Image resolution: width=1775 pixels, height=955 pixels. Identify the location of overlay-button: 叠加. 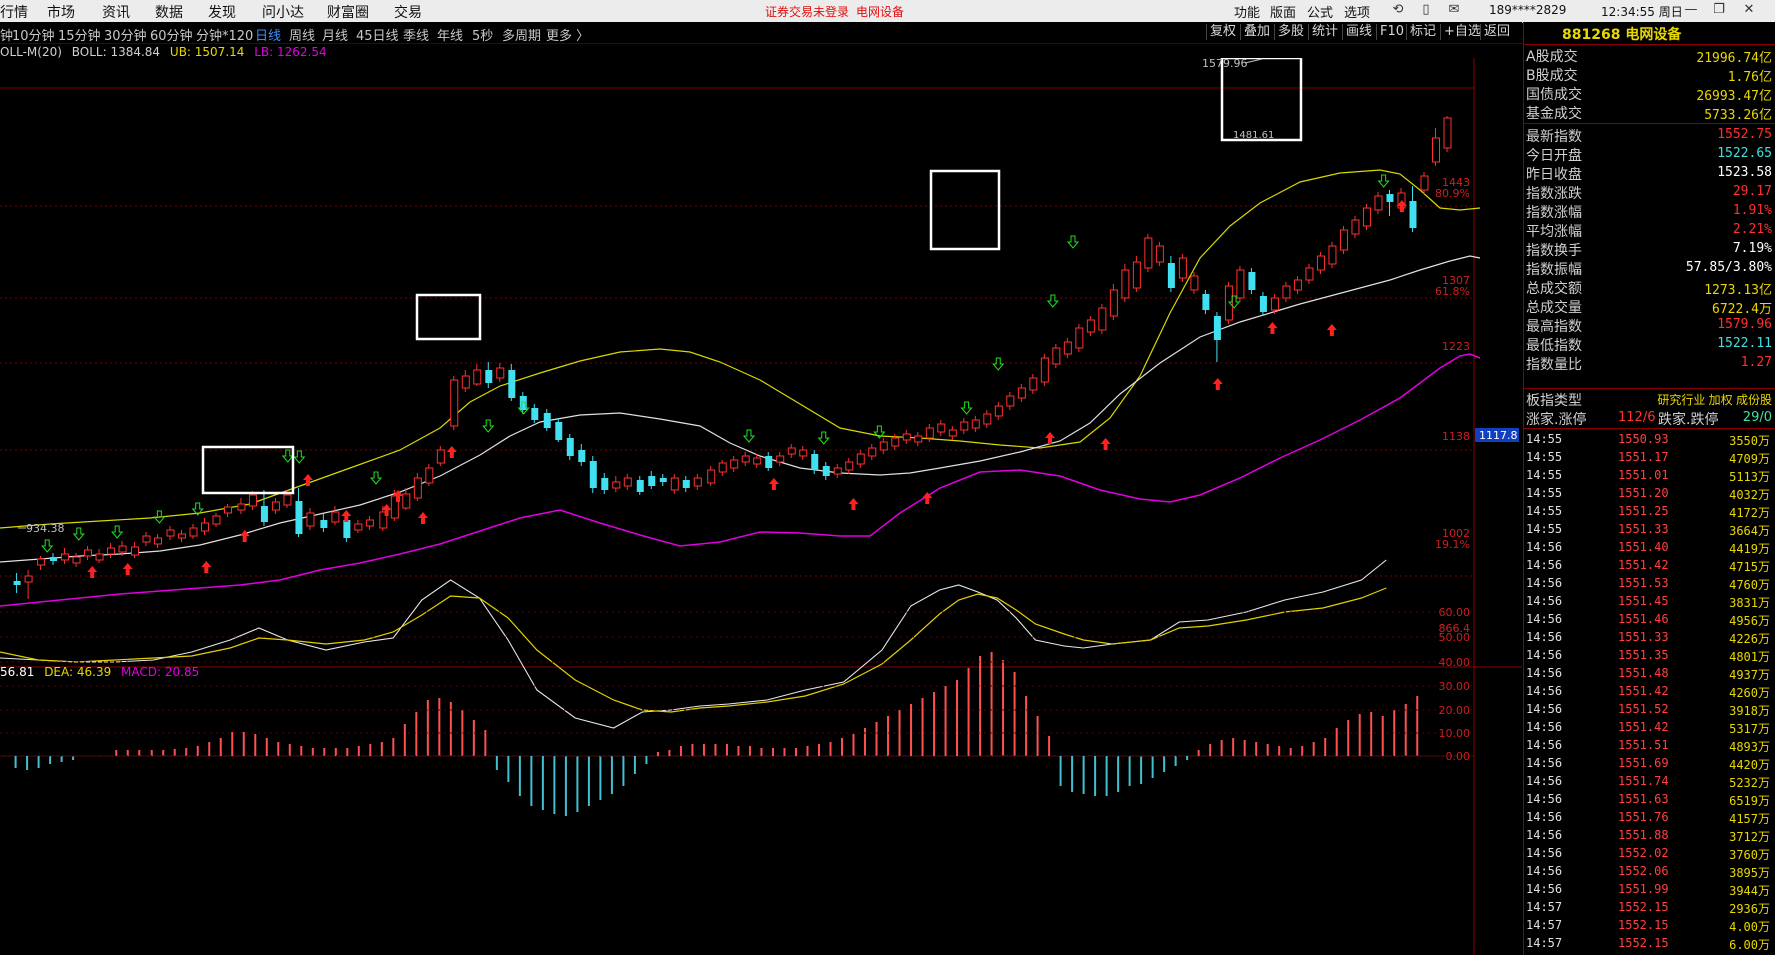
(1256, 32).